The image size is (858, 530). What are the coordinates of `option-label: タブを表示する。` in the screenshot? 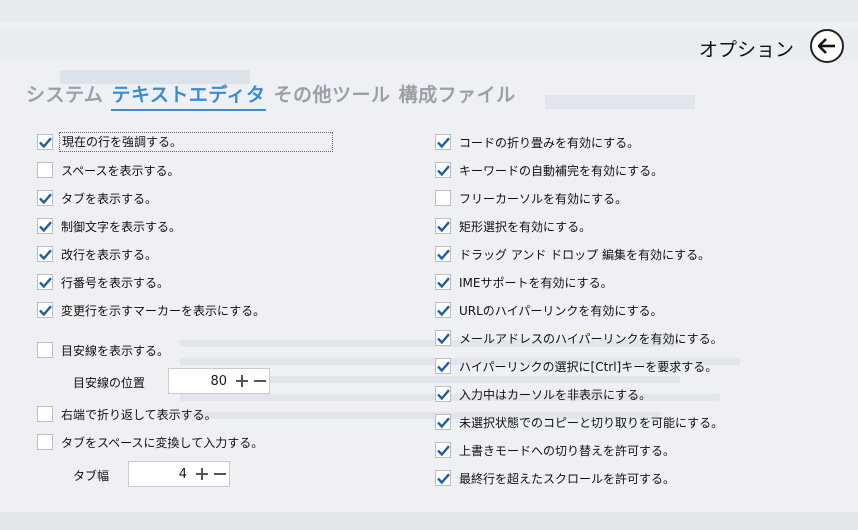 It's located at (109, 198).